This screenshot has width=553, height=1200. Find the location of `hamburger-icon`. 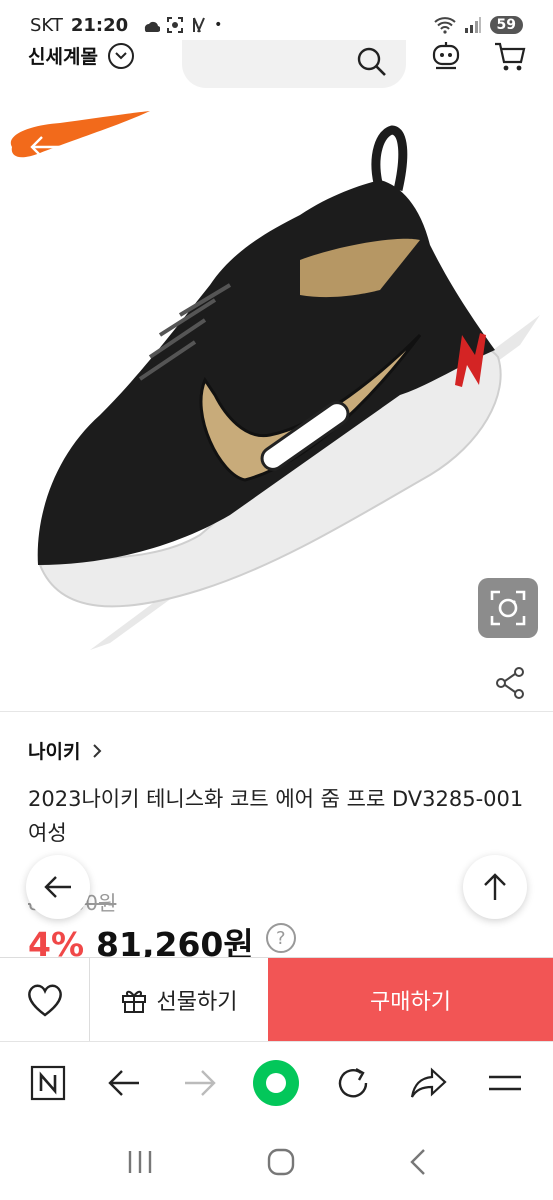

hamburger-icon is located at coordinates (504, 1082).